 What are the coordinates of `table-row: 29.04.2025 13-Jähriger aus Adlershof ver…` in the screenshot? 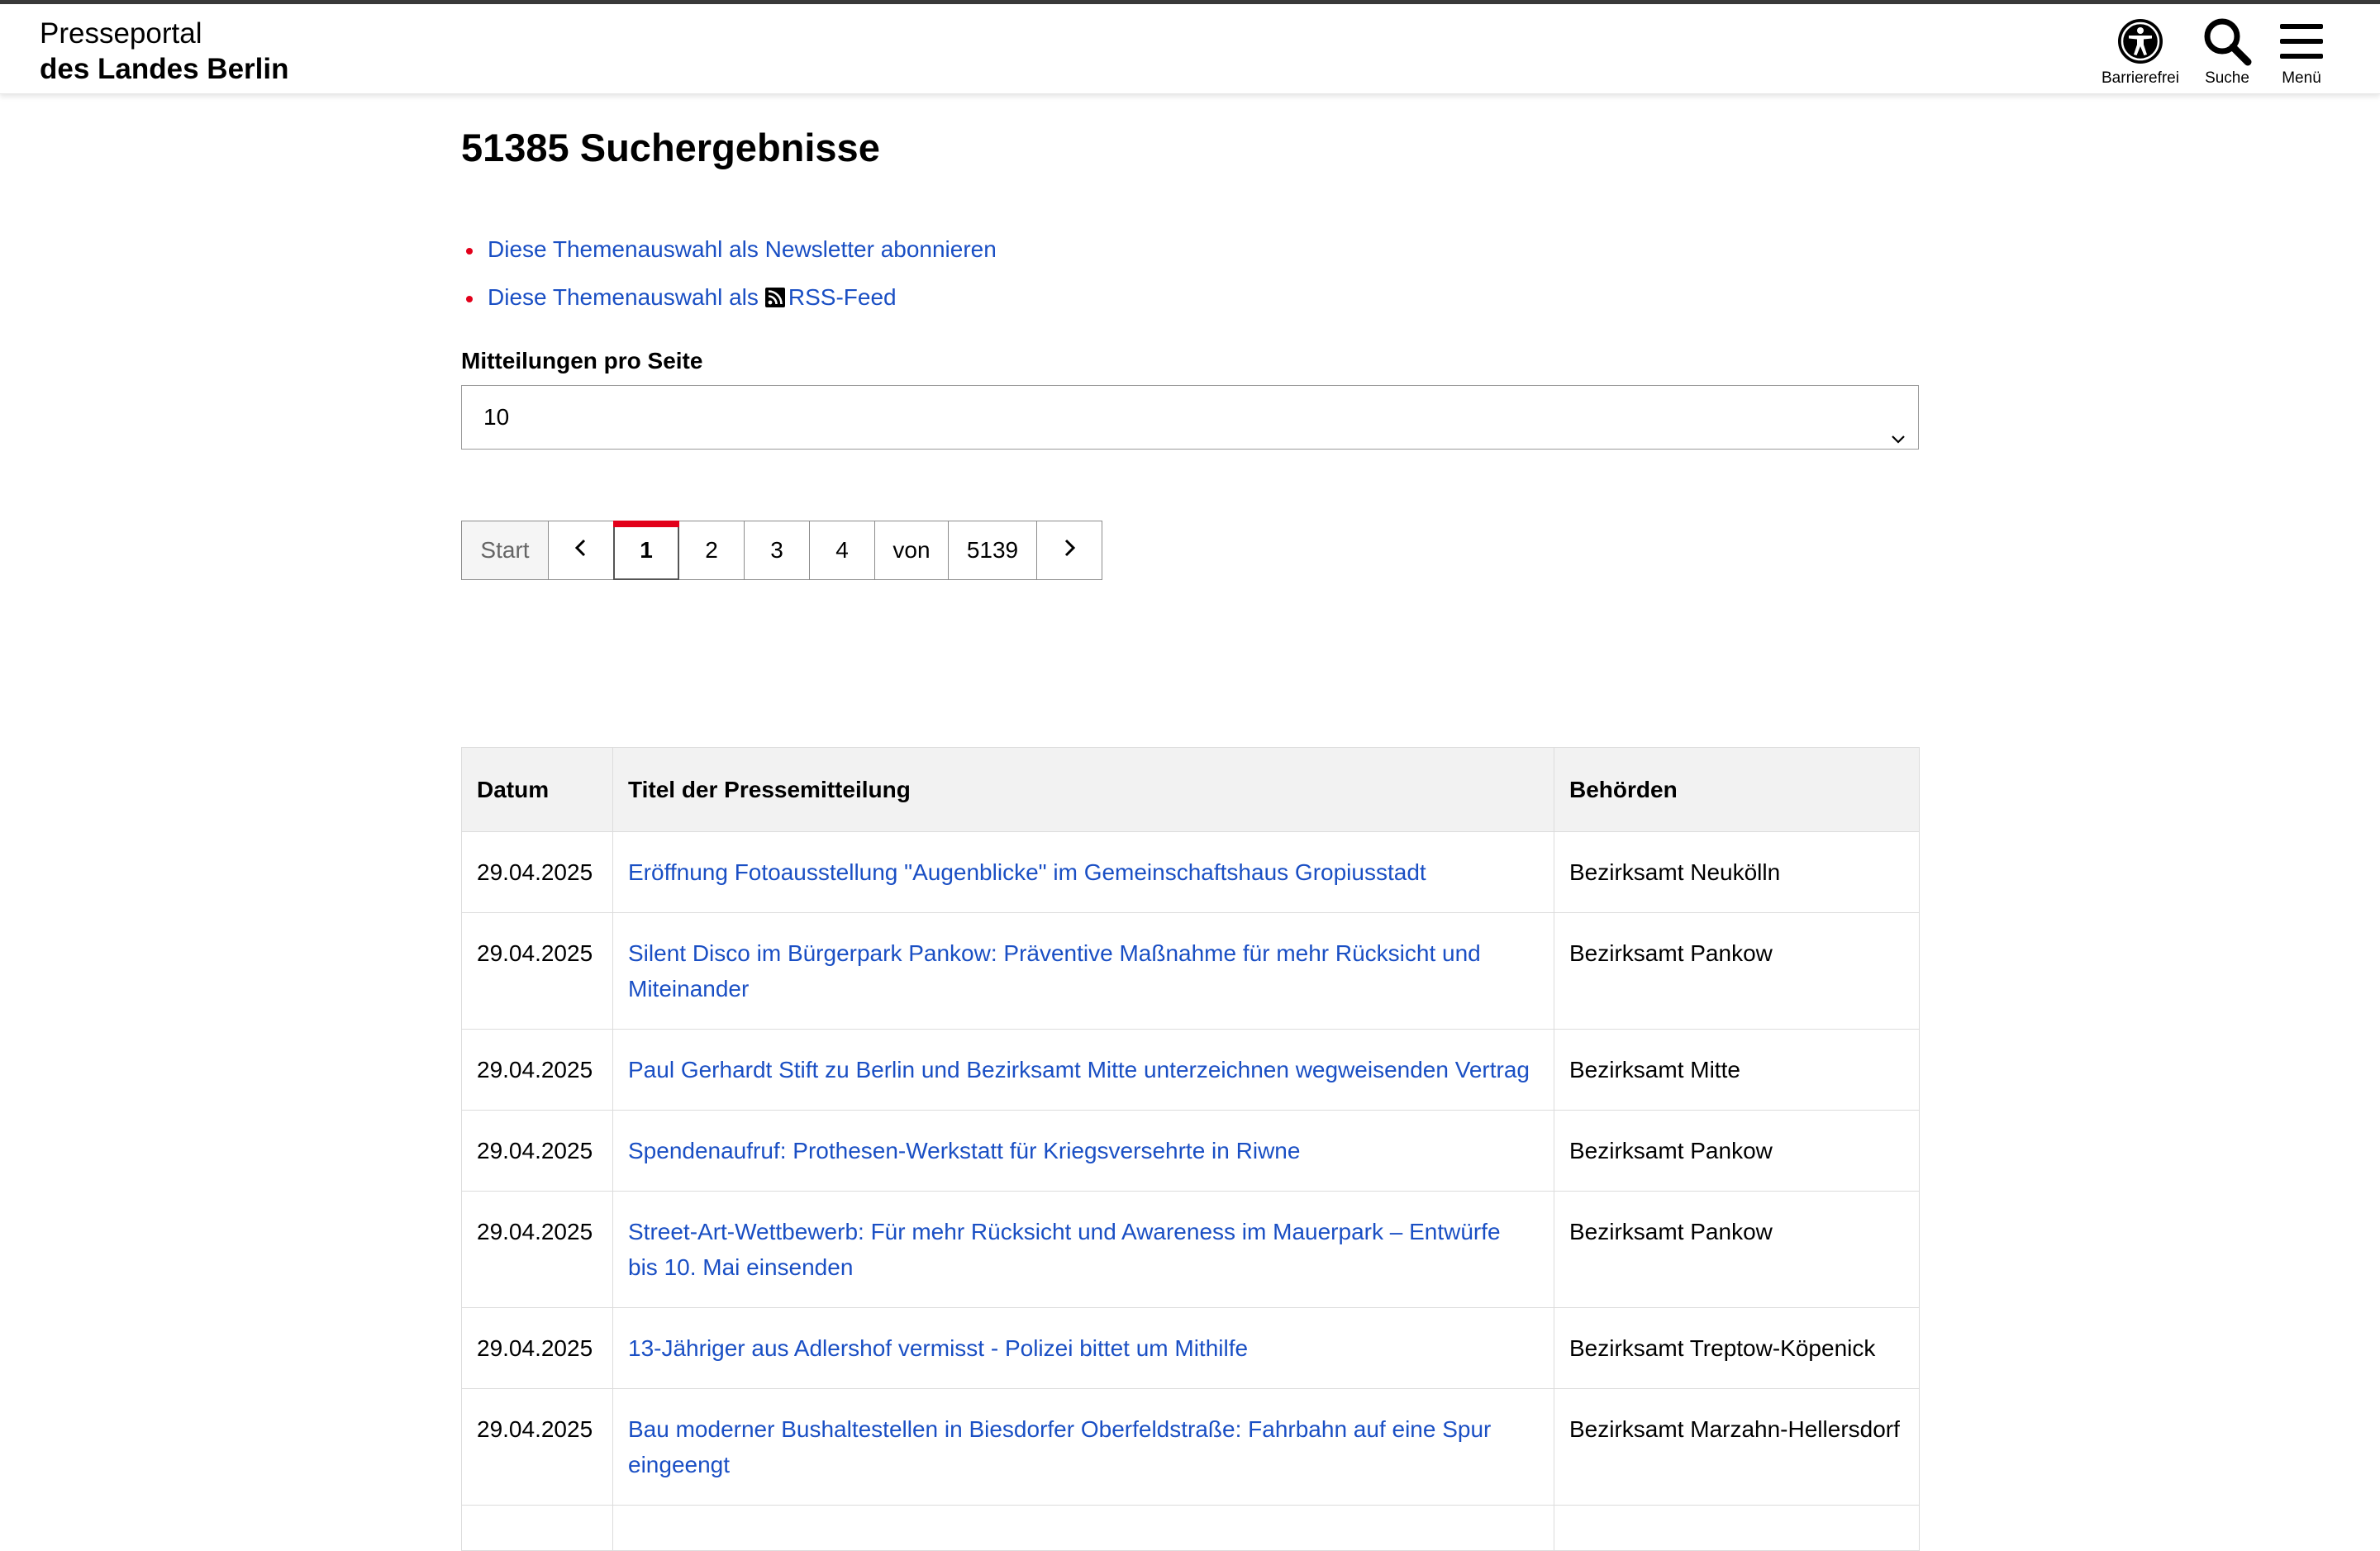 It's located at (1191, 1348).